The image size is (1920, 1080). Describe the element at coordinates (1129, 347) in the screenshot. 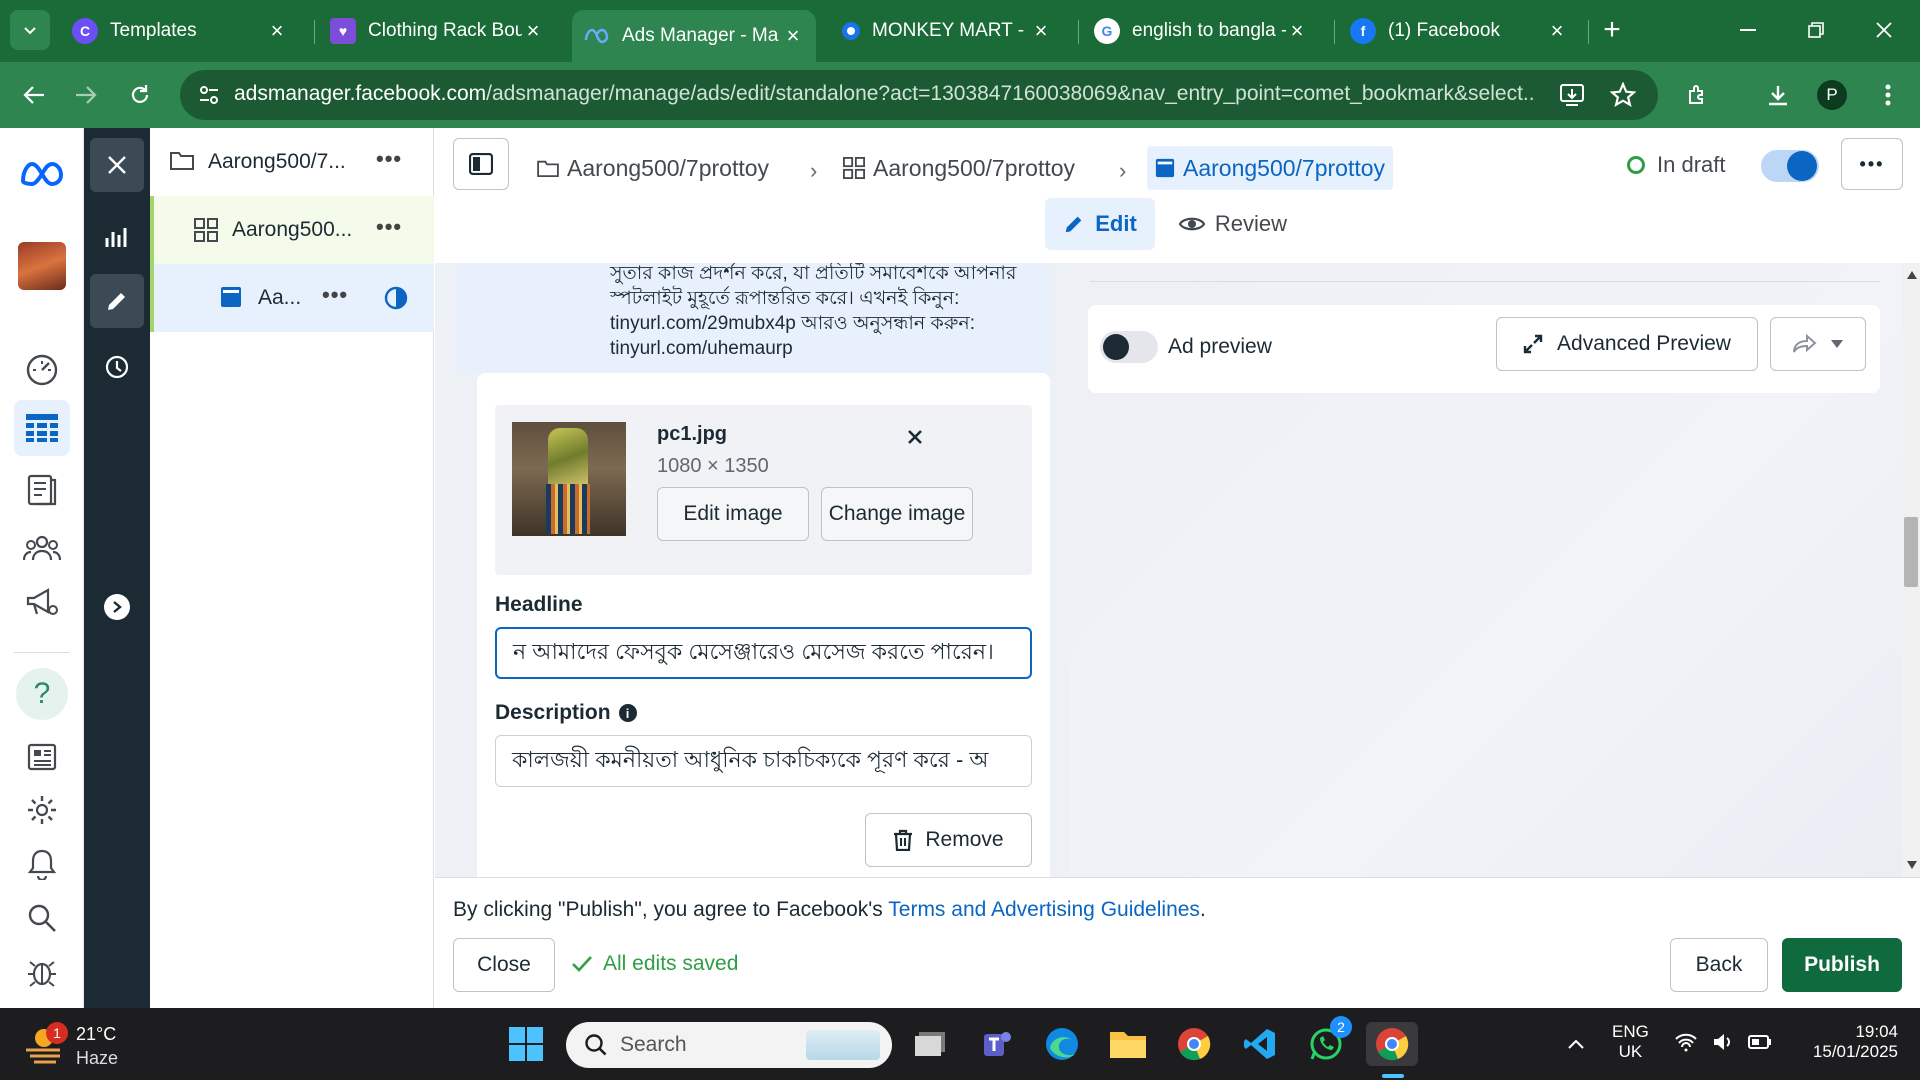

I see `ad-preview-toggle` at that location.